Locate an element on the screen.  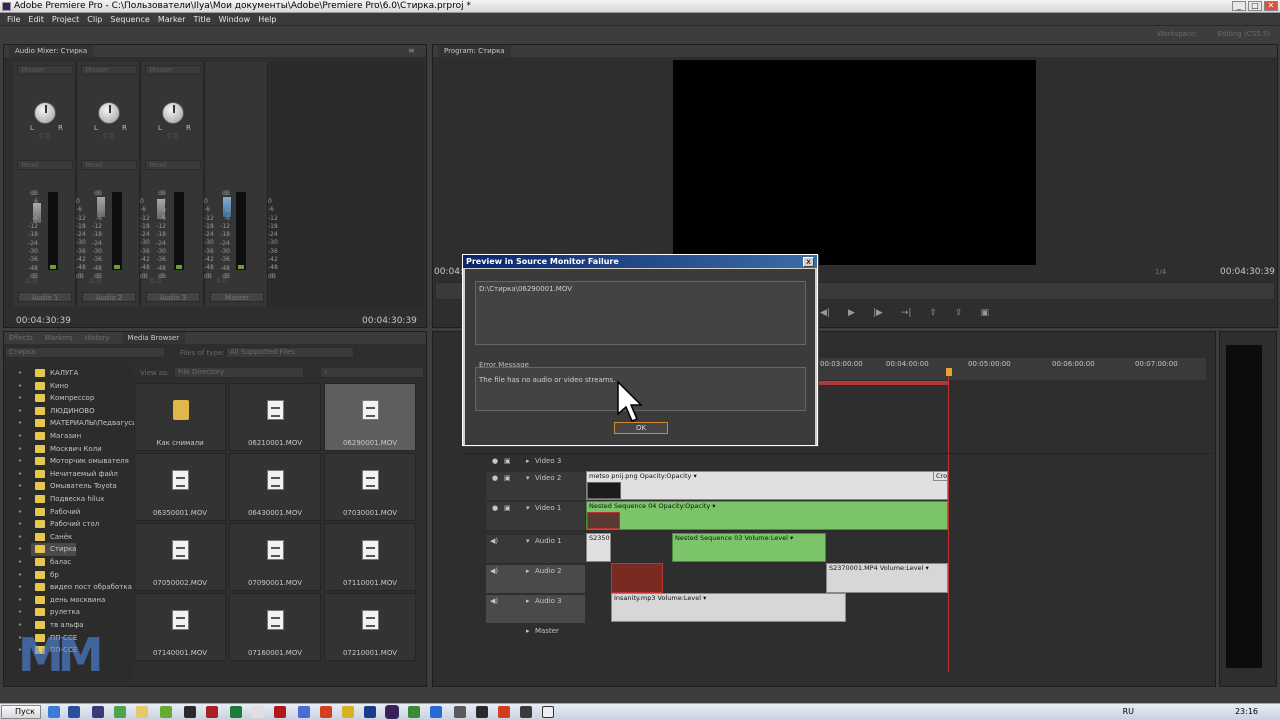
excel-icon is located at coordinates (236, 712).